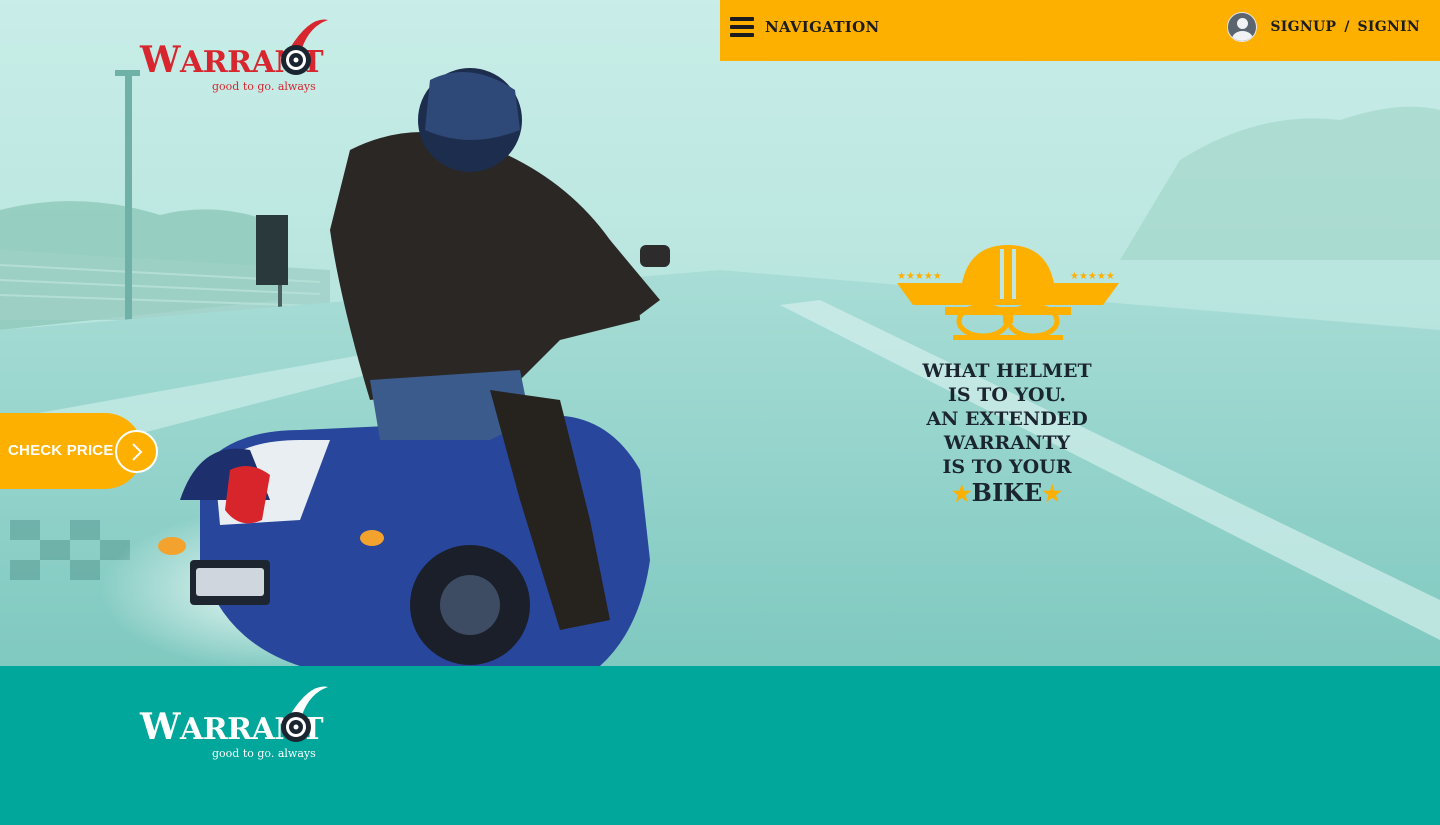  I want to click on tagline-line-4: WARRANTY, so click(1007, 443).